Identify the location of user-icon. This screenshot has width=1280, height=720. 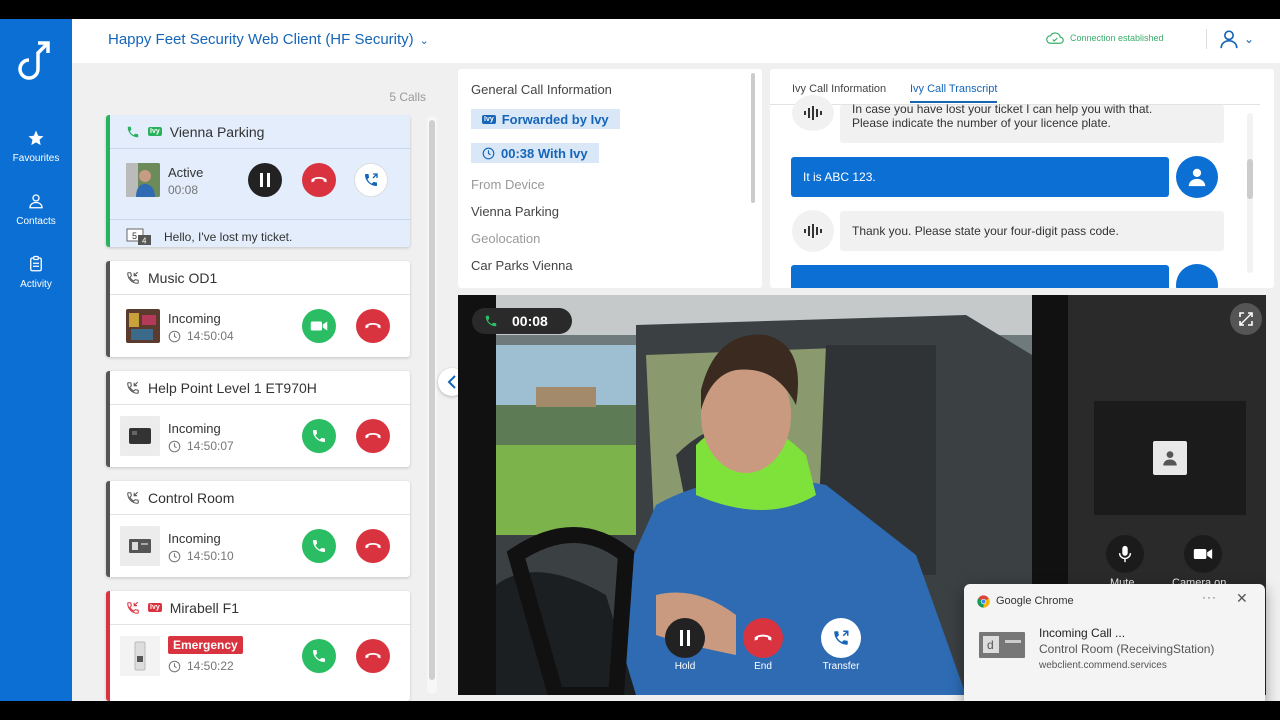
(1229, 39).